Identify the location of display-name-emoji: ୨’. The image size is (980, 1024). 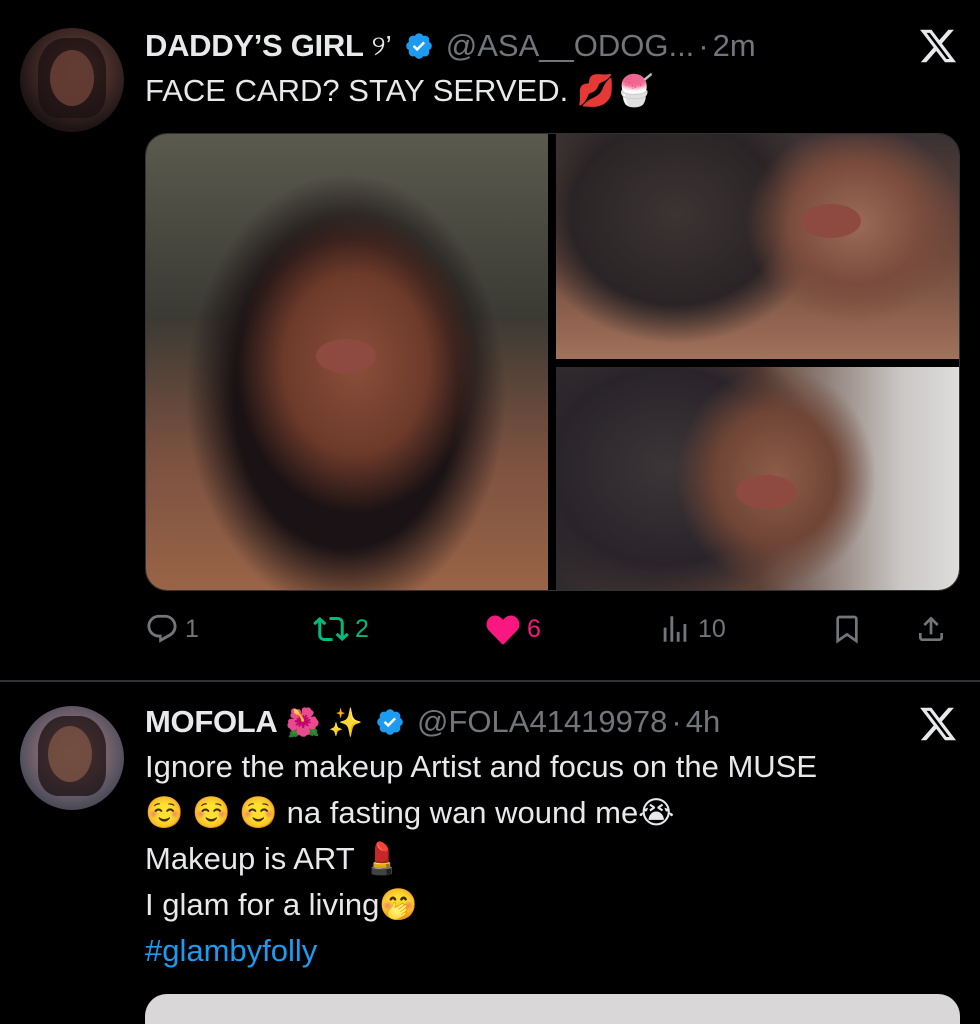
(381, 45).